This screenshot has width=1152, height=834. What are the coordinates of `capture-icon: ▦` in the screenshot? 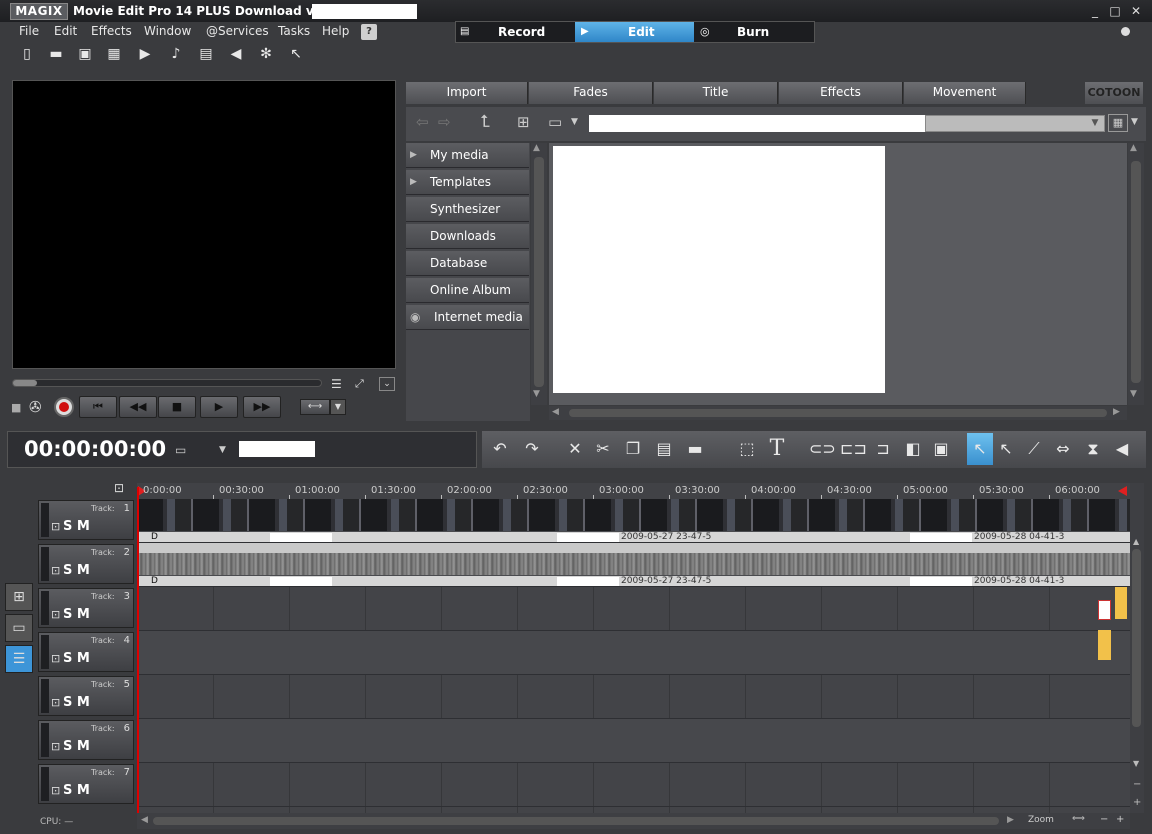 It's located at (114, 54).